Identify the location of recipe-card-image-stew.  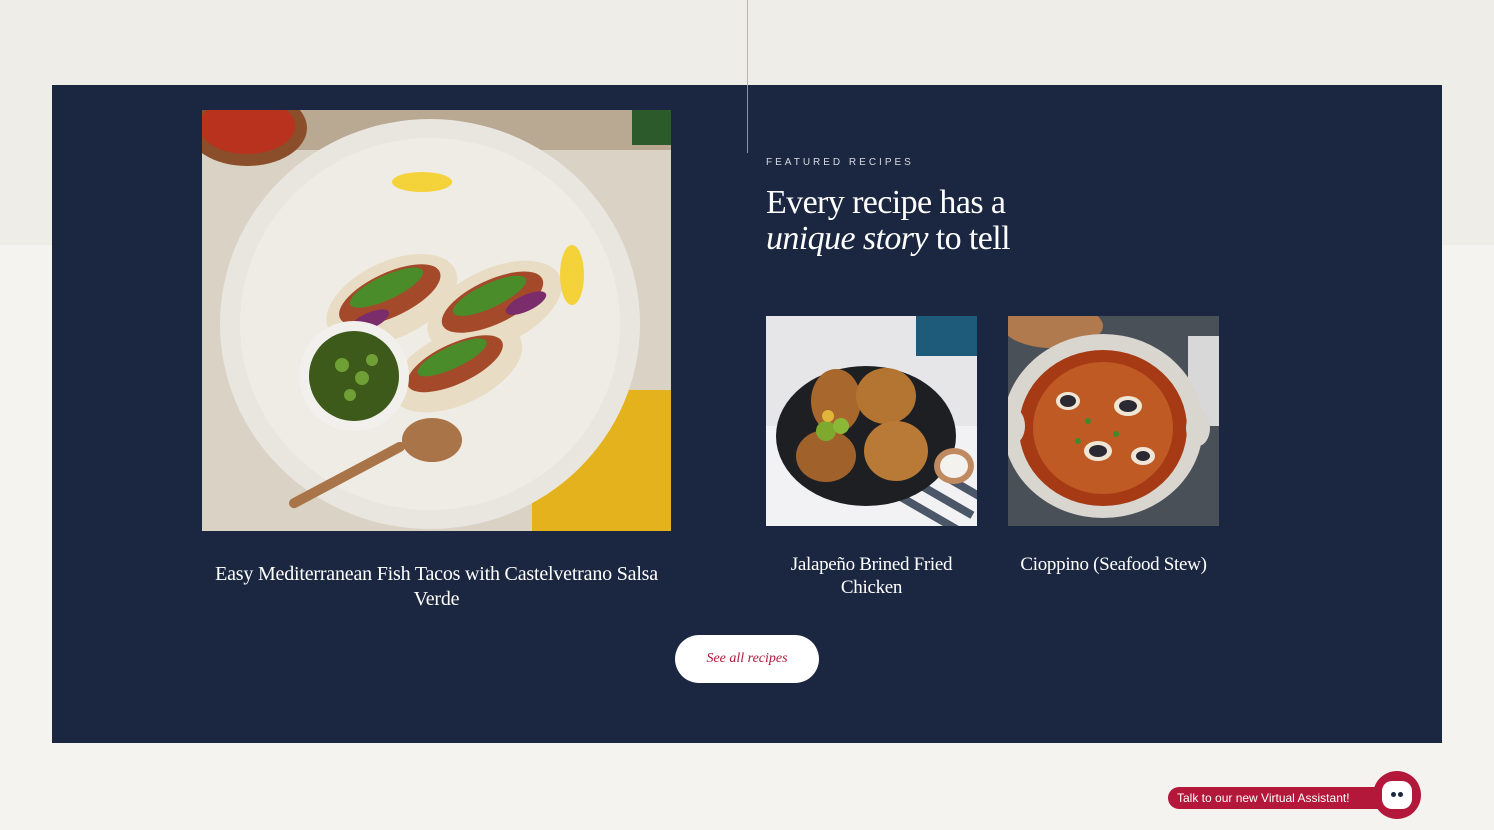
(1113, 421).